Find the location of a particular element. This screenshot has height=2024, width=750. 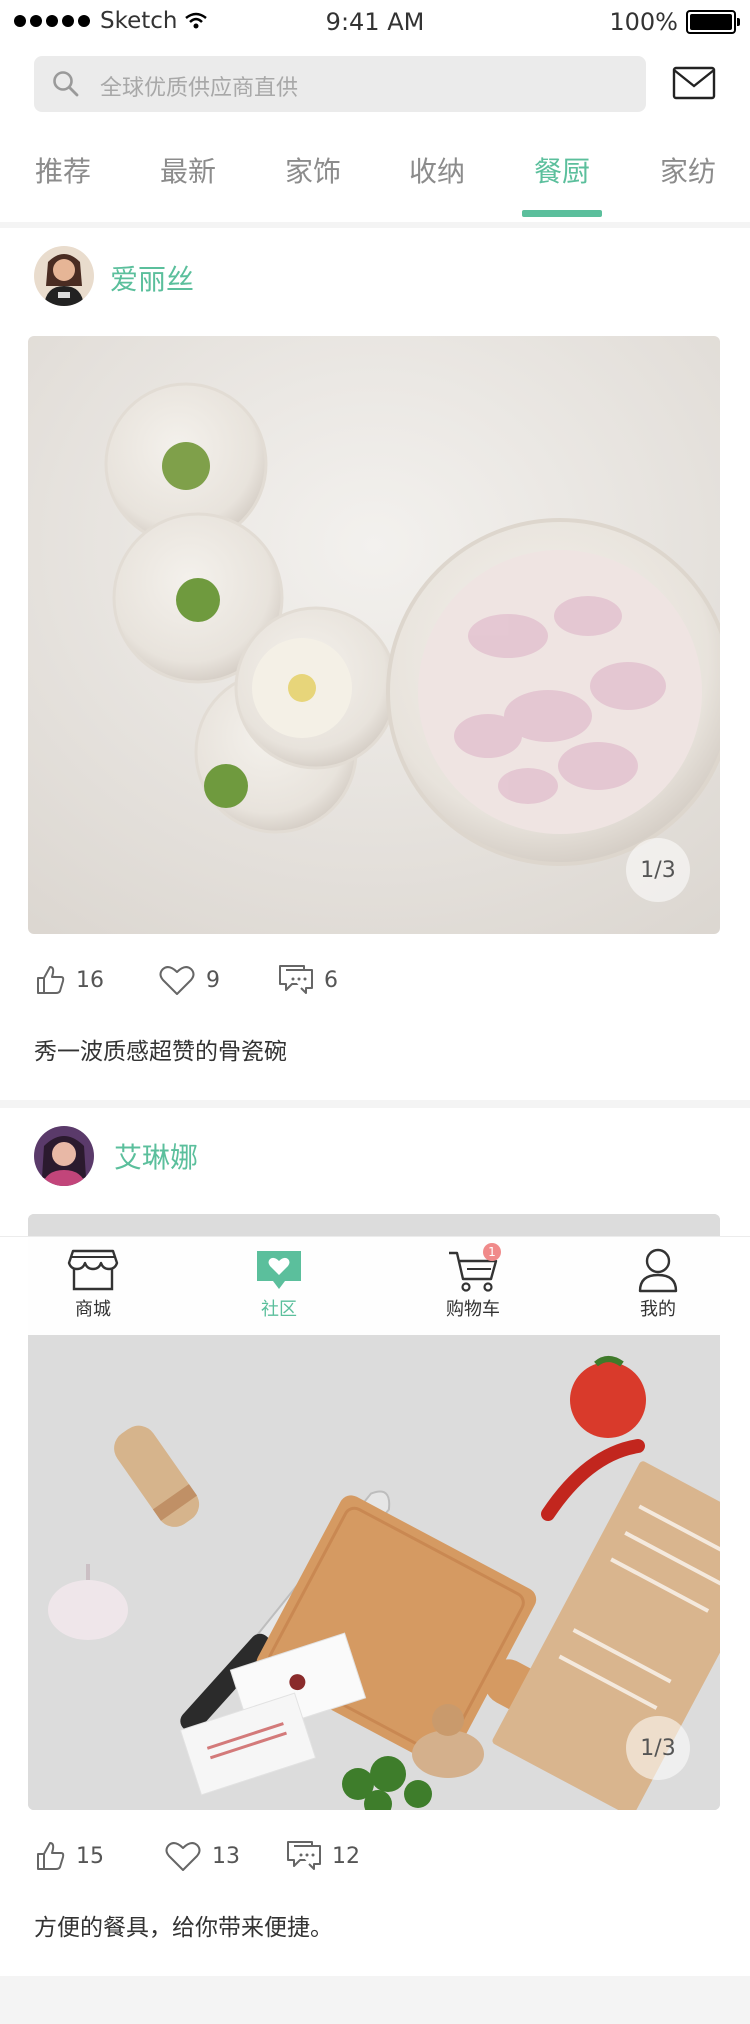

nav-shop-label: 商城 is located at coordinates (93, 1309).